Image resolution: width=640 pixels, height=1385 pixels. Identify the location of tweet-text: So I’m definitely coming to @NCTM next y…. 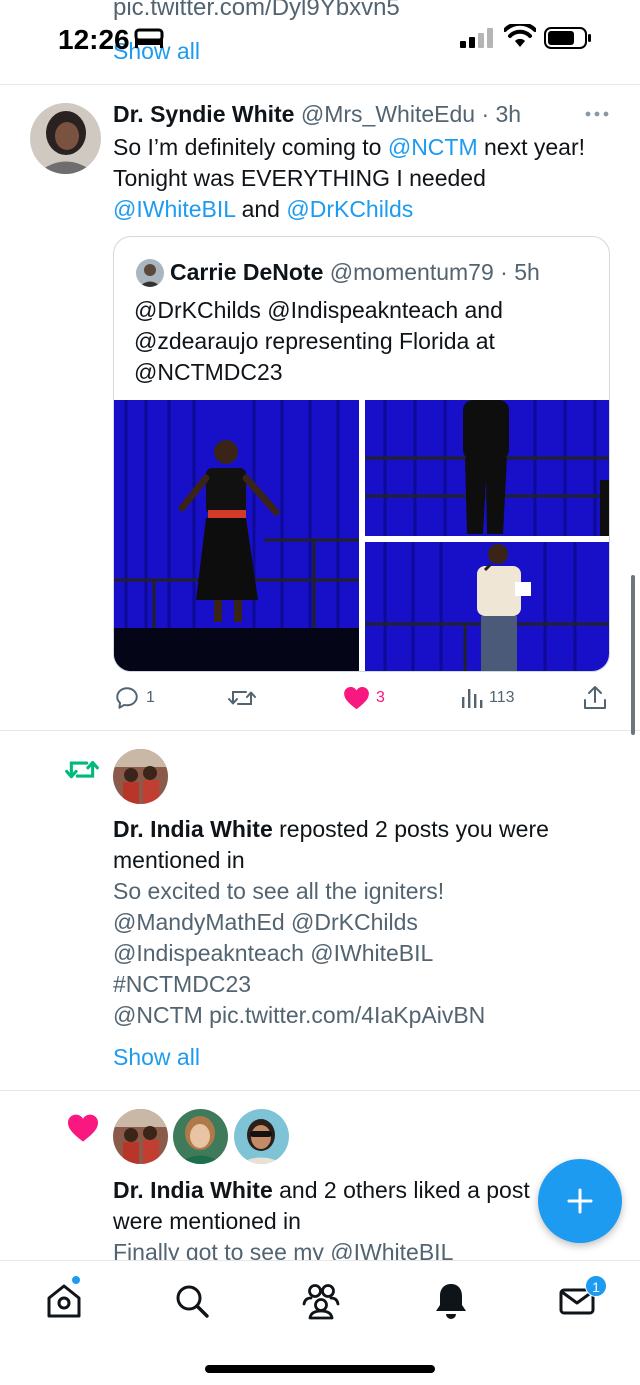
(368, 178).